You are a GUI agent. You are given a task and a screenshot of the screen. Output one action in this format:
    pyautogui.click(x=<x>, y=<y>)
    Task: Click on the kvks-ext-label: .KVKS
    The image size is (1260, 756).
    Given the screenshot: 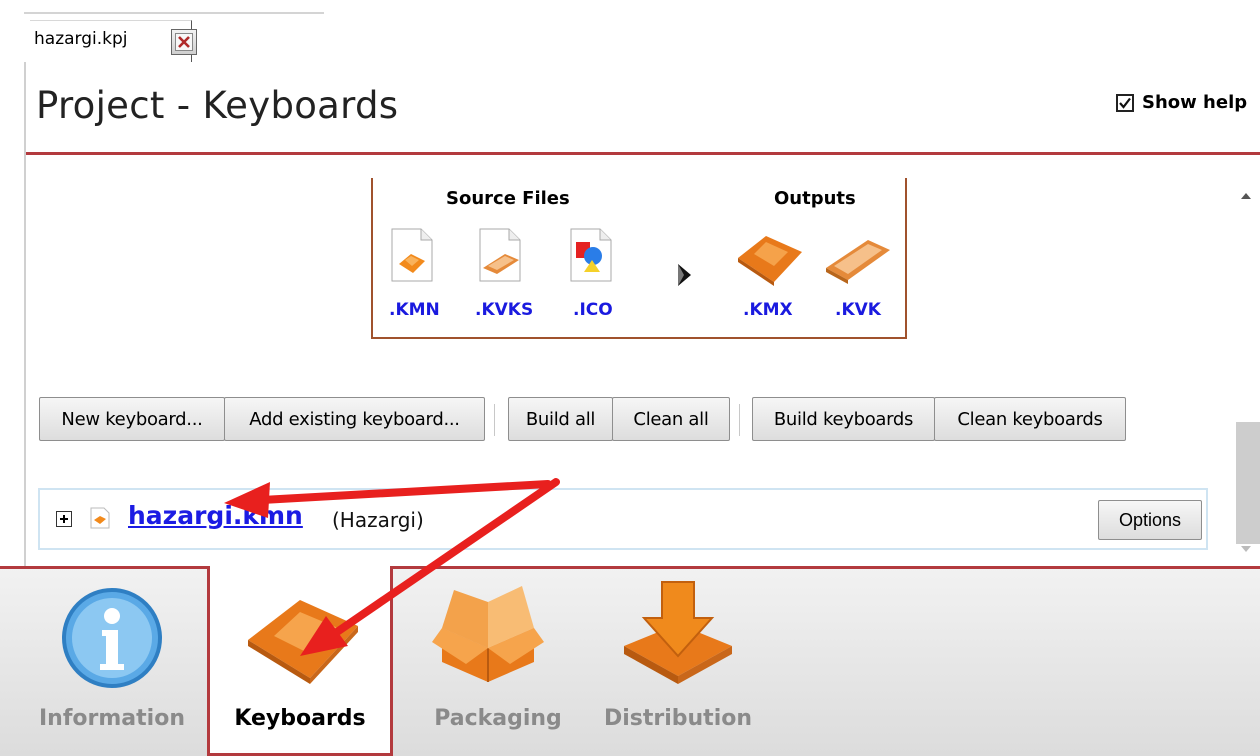 What is the action you would take?
    pyautogui.click(x=504, y=310)
    